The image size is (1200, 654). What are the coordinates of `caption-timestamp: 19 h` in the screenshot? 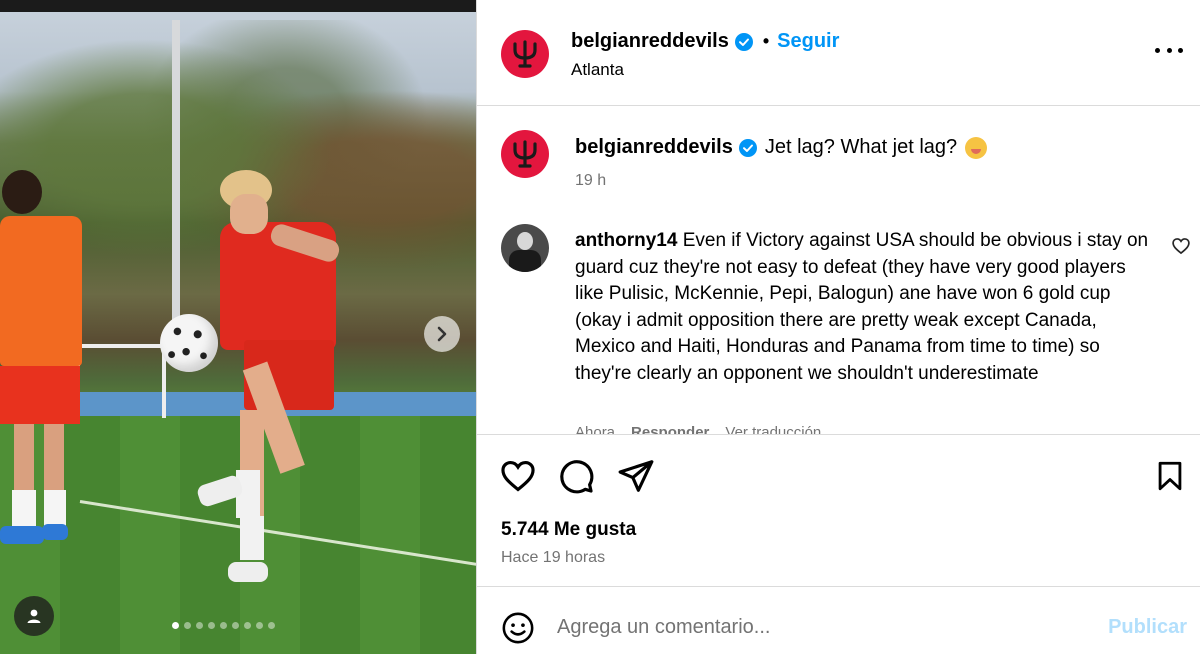 It's located at (590, 181).